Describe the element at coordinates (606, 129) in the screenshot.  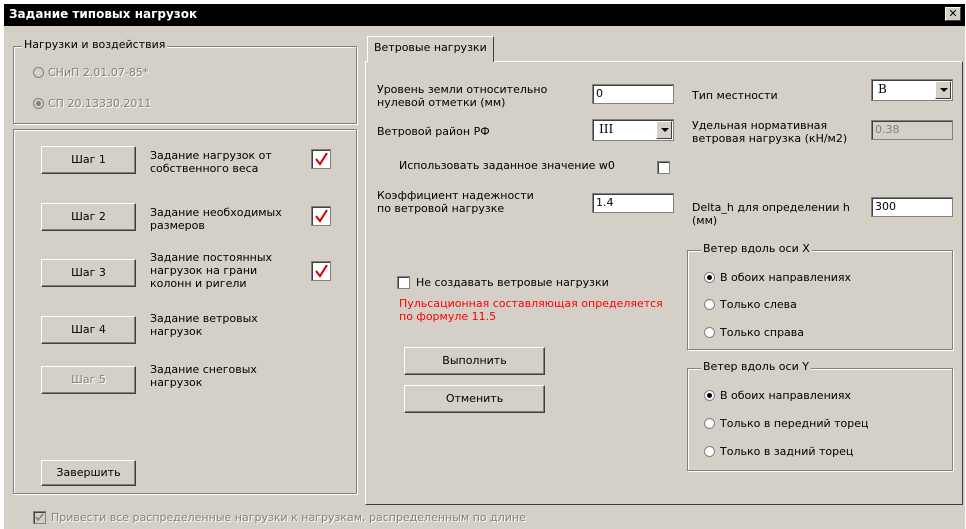
I see `wind-region-value: III` at that location.